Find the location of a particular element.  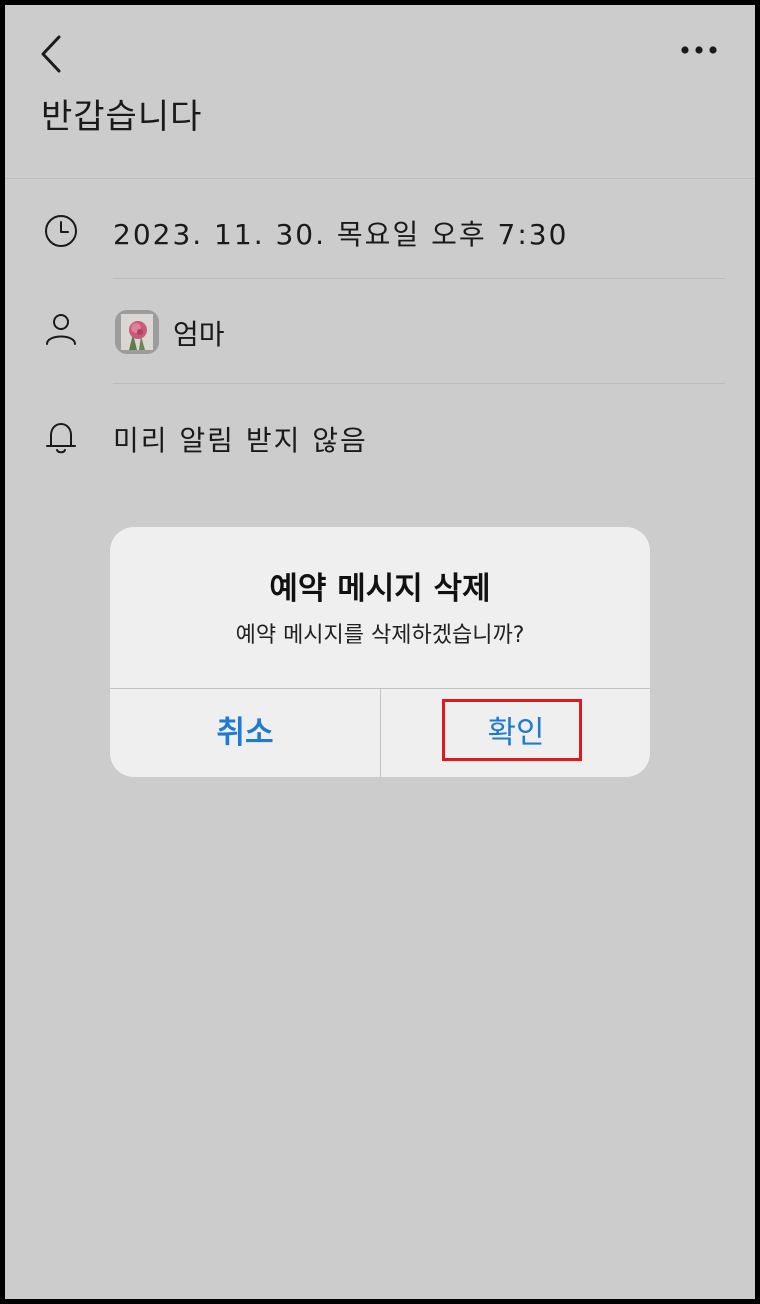

back-button is located at coordinates (51, 54).